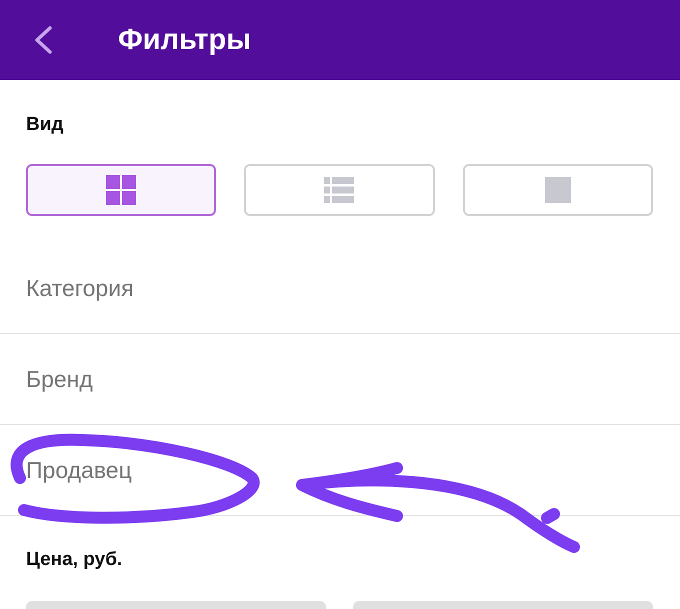  I want to click on section-label: Вид, so click(44, 125).